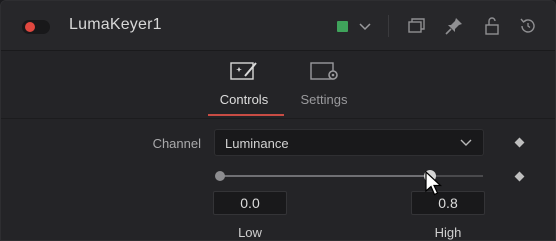 The height and width of the screenshot is (241, 556). I want to click on range-slider-fill, so click(325, 176).